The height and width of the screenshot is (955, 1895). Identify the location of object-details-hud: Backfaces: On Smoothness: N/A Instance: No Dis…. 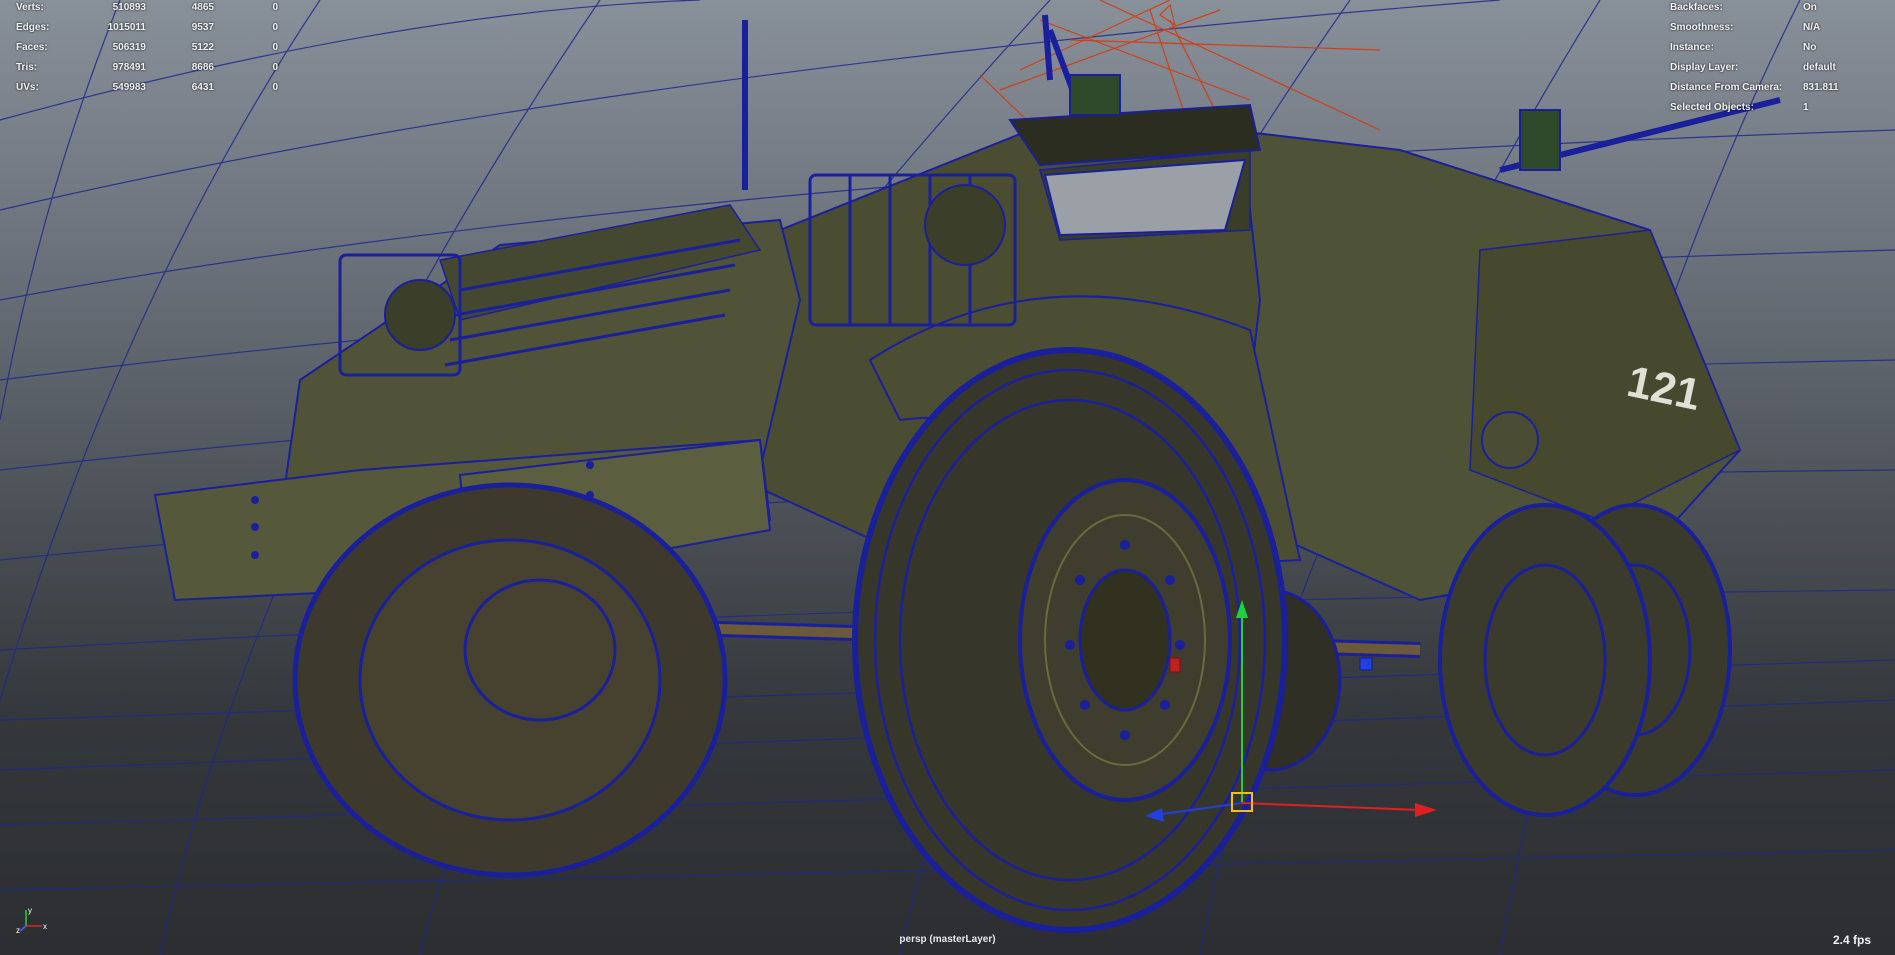
(1754, 59).